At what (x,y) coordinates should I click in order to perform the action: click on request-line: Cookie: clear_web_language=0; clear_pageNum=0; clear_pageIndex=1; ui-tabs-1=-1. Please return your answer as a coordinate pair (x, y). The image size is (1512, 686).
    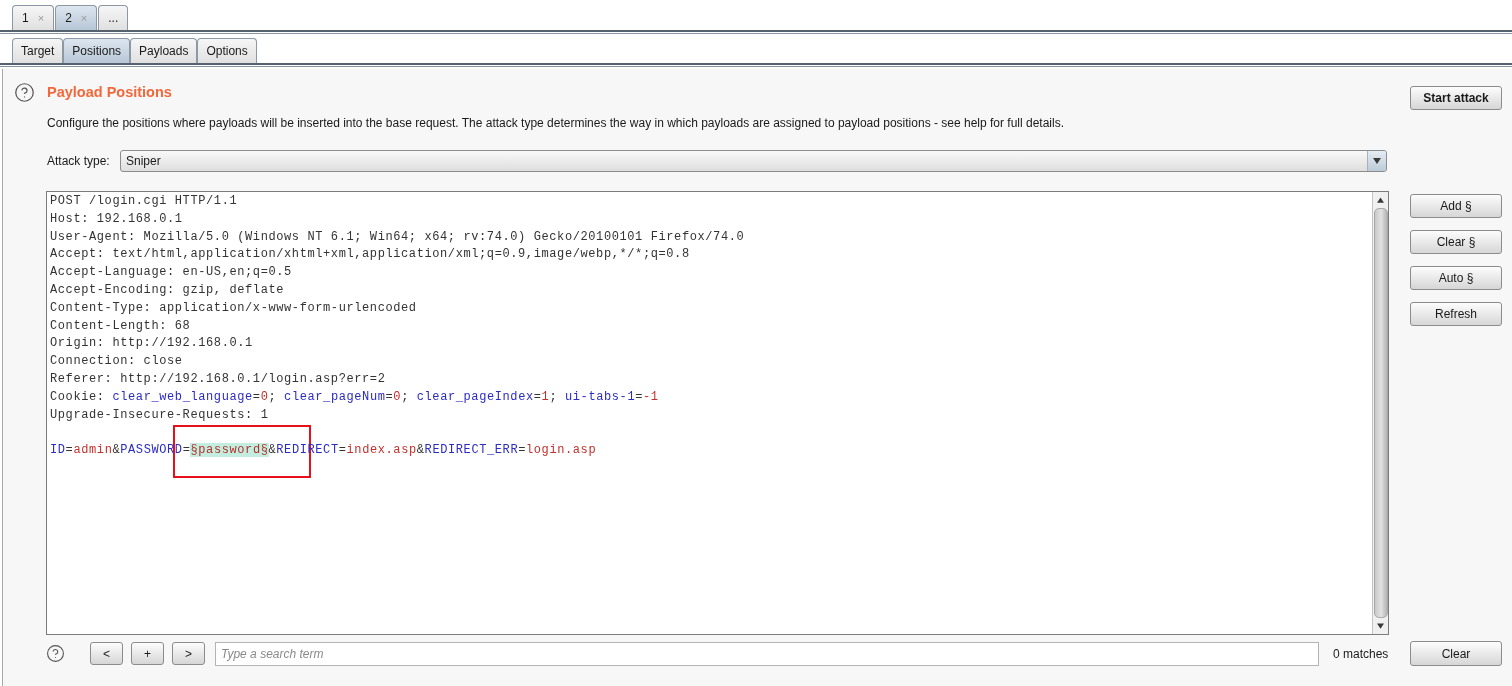
    Looking at the image, I should click on (354, 397).